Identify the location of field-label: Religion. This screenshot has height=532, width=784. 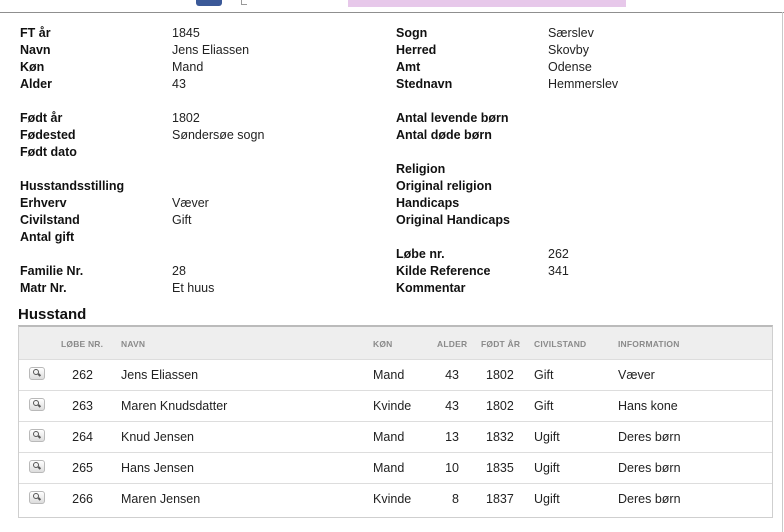
(421, 169).